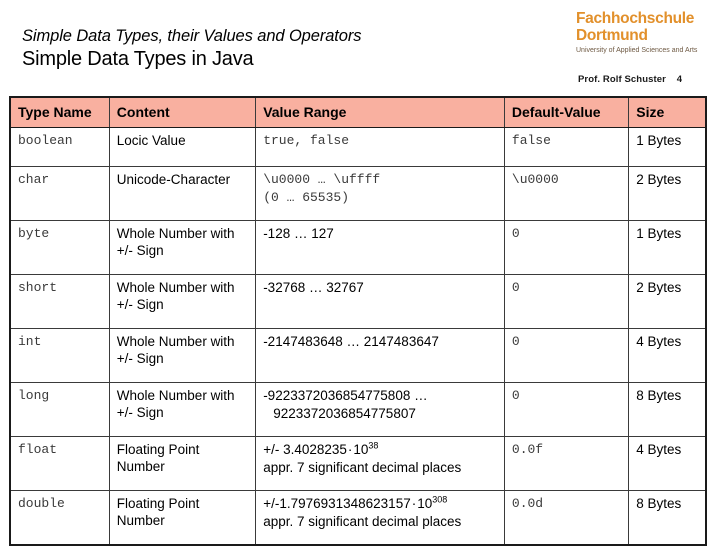 The height and width of the screenshot is (546, 720). Describe the element at coordinates (380, 112) in the screenshot. I see `column-header-value-range: Value Range` at that location.